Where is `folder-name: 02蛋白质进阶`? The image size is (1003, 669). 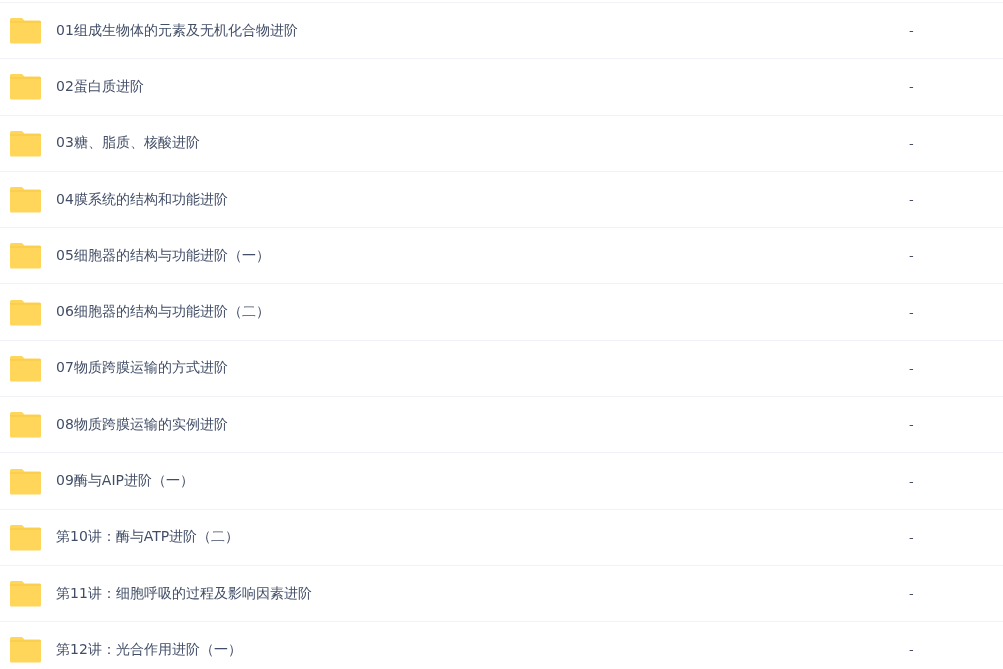
folder-name: 02蛋白质进阶 is located at coordinates (482, 86).